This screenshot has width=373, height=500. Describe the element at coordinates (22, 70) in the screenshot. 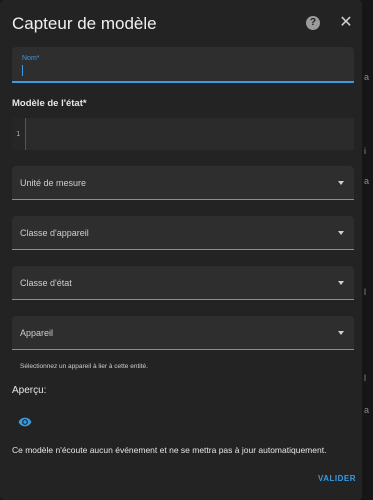

I see `text-cursor` at that location.